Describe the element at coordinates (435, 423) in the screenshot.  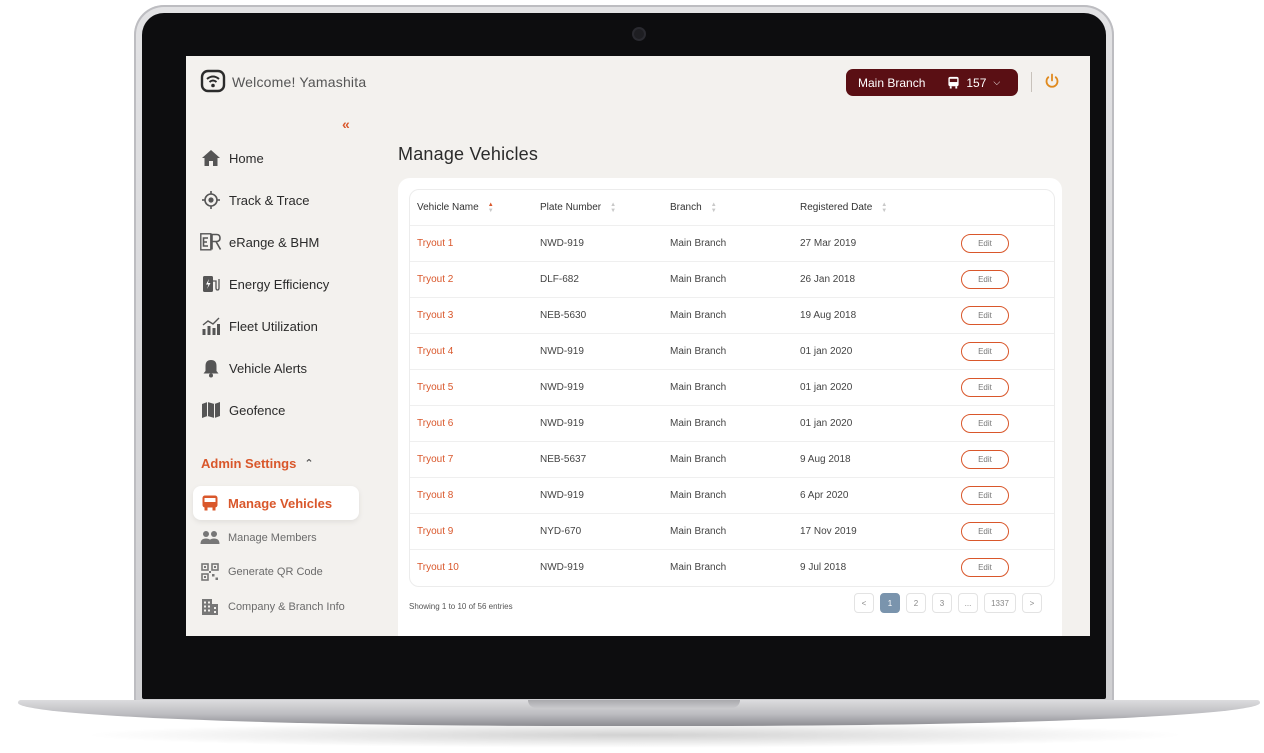
I see `vehicle-name-link: Tryout 6` at that location.